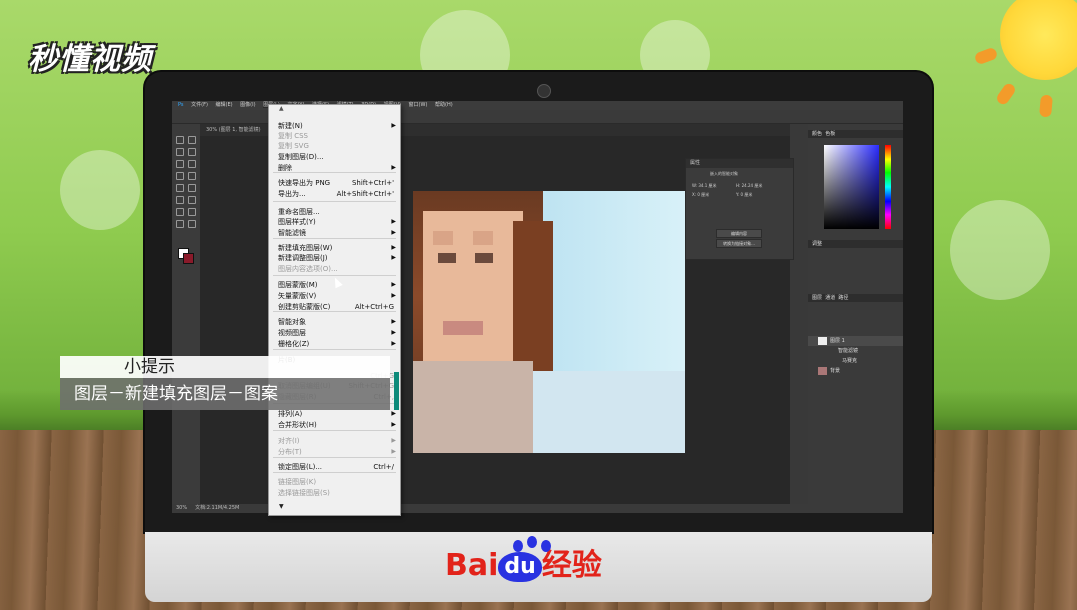  I want to click on baidu-paw-icon, so click(532, 542).